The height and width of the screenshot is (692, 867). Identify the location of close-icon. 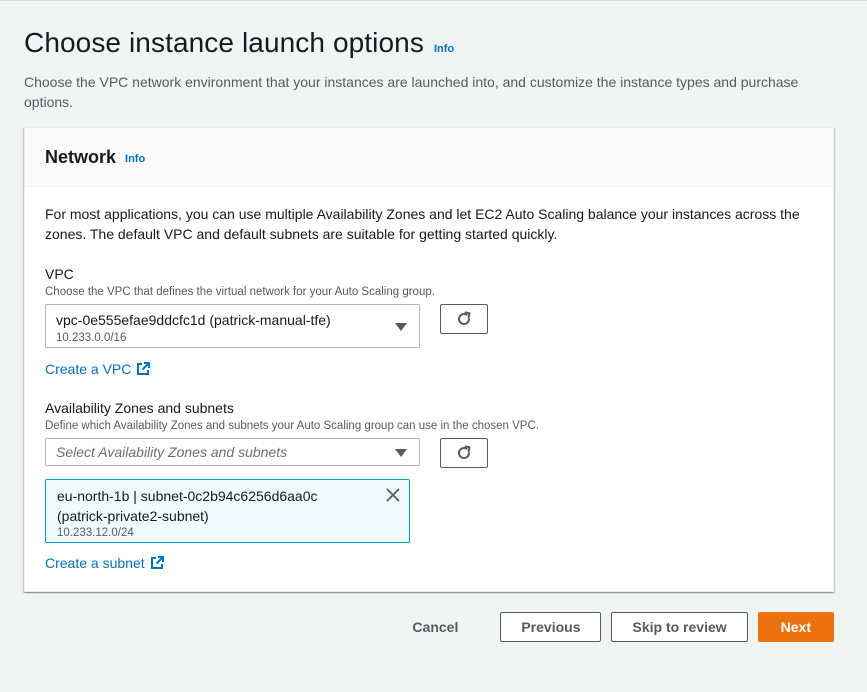
(393, 495).